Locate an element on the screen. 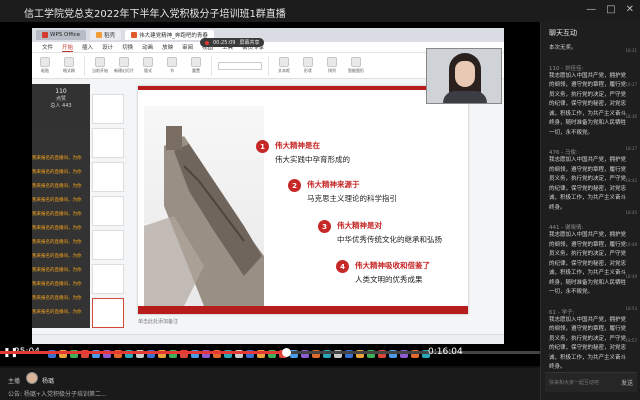 The image size is (640, 400). arrange-button: 排列 is located at coordinates (332, 65).